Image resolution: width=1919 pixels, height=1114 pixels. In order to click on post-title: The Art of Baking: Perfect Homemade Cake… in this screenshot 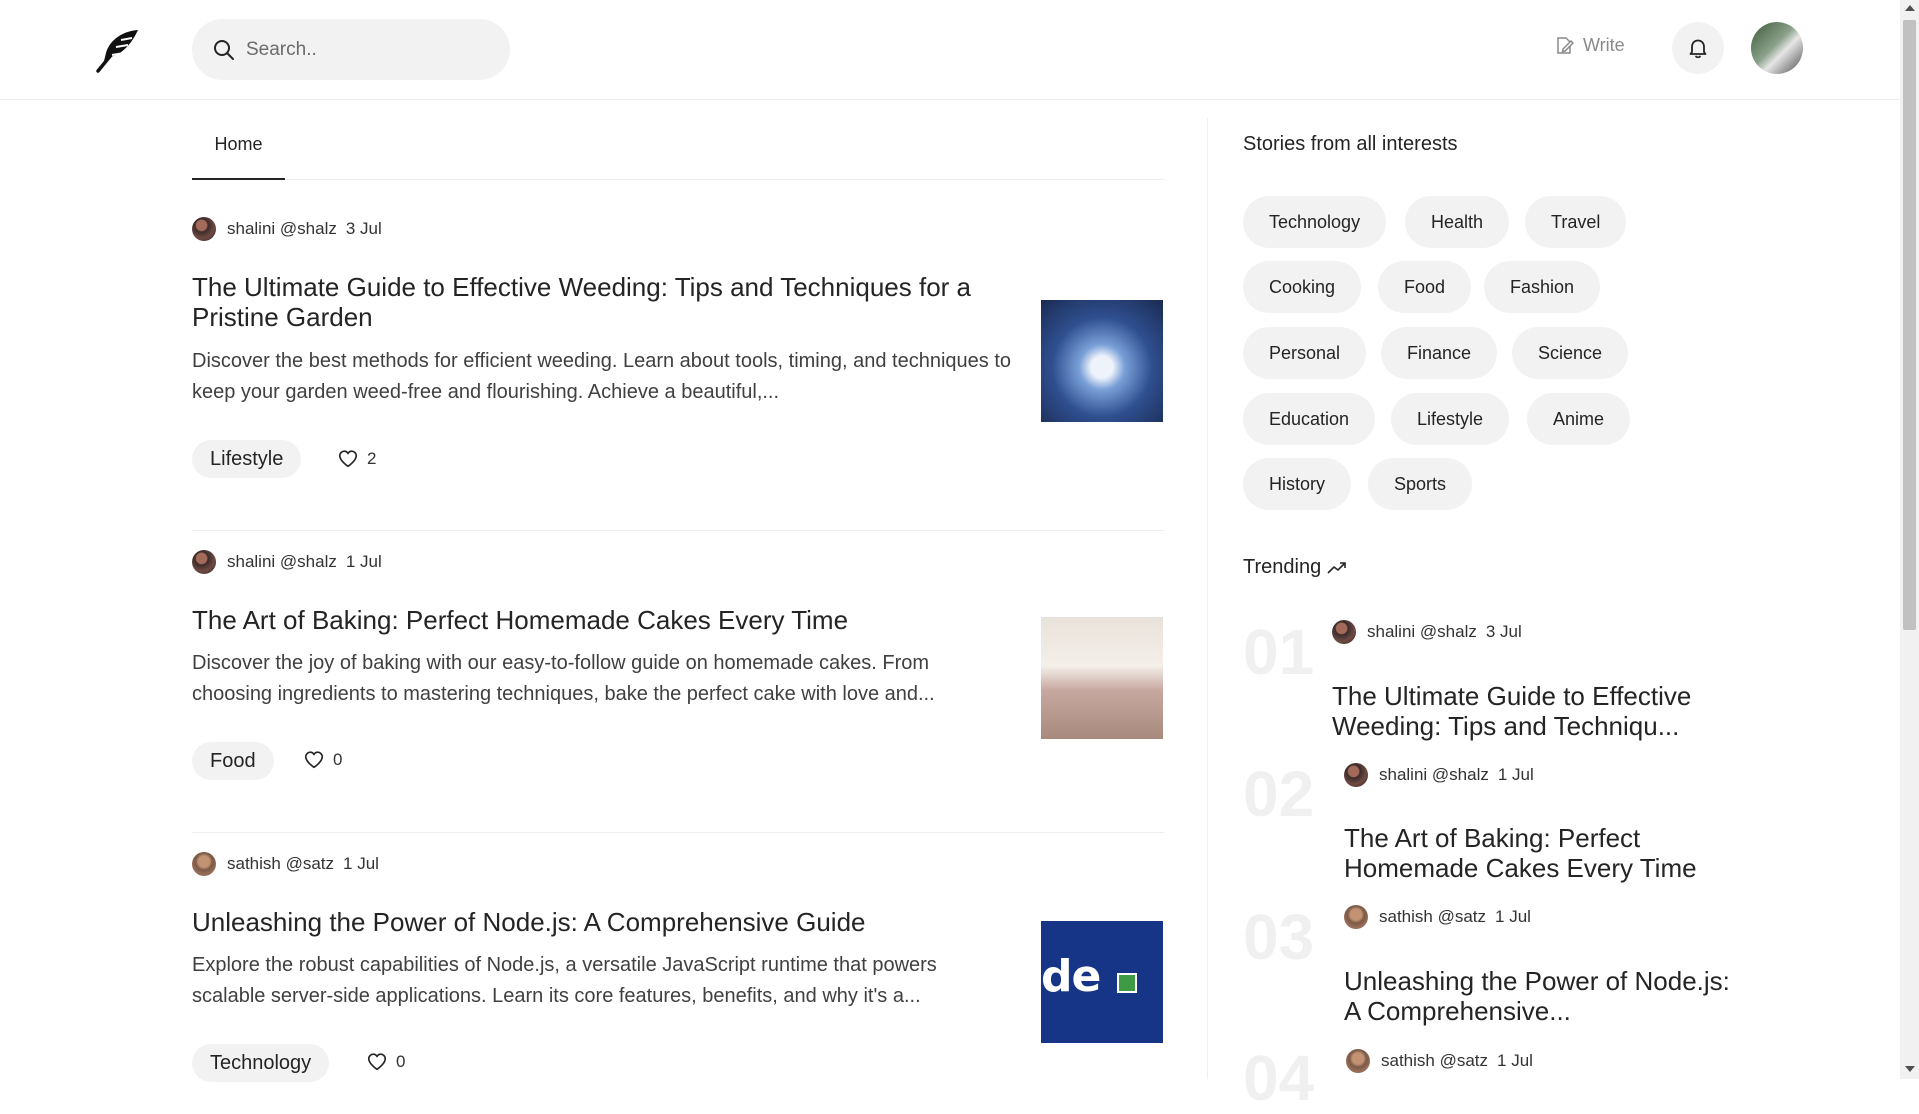, I will do `click(602, 620)`.